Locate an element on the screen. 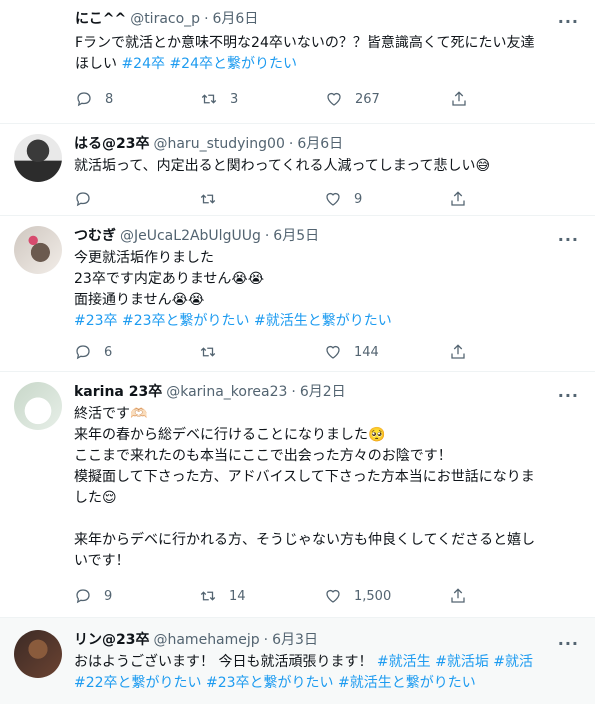 Image resolution: width=595 pixels, height=704 pixels. user-handle: @haru_studying00 is located at coordinates (218, 144).